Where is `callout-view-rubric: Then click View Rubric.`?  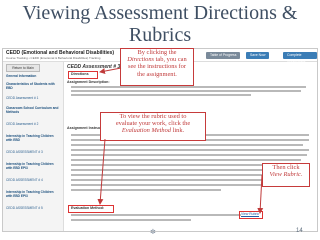 callout-view-rubric: Then click View Rubric. is located at coordinates (286, 175).